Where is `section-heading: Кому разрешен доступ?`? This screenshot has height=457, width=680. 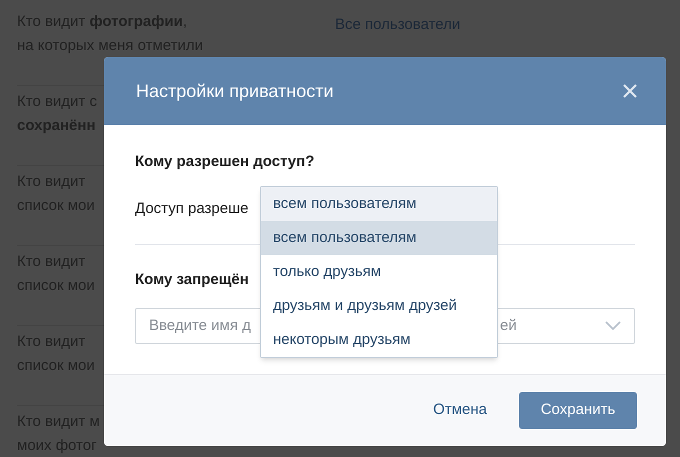 section-heading: Кому разрешен доступ? is located at coordinates (224, 162).